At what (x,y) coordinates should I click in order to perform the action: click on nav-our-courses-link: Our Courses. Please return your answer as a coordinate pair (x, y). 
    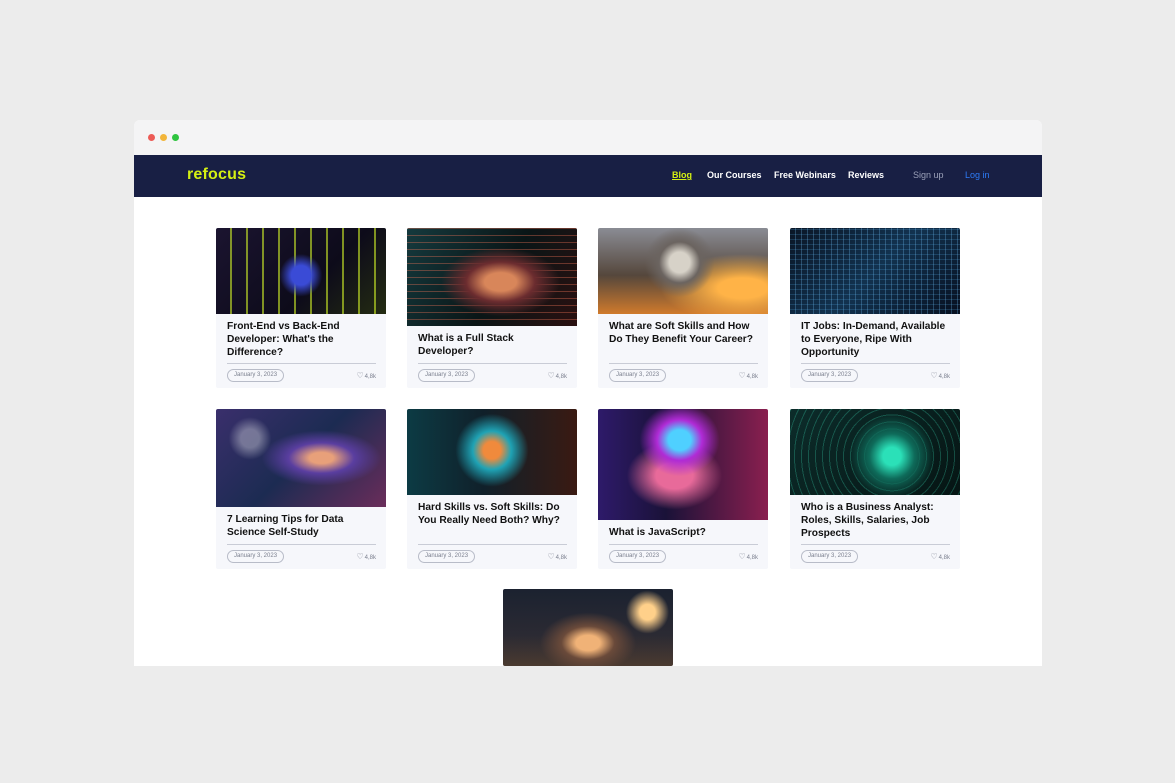
    Looking at the image, I should click on (734, 175).